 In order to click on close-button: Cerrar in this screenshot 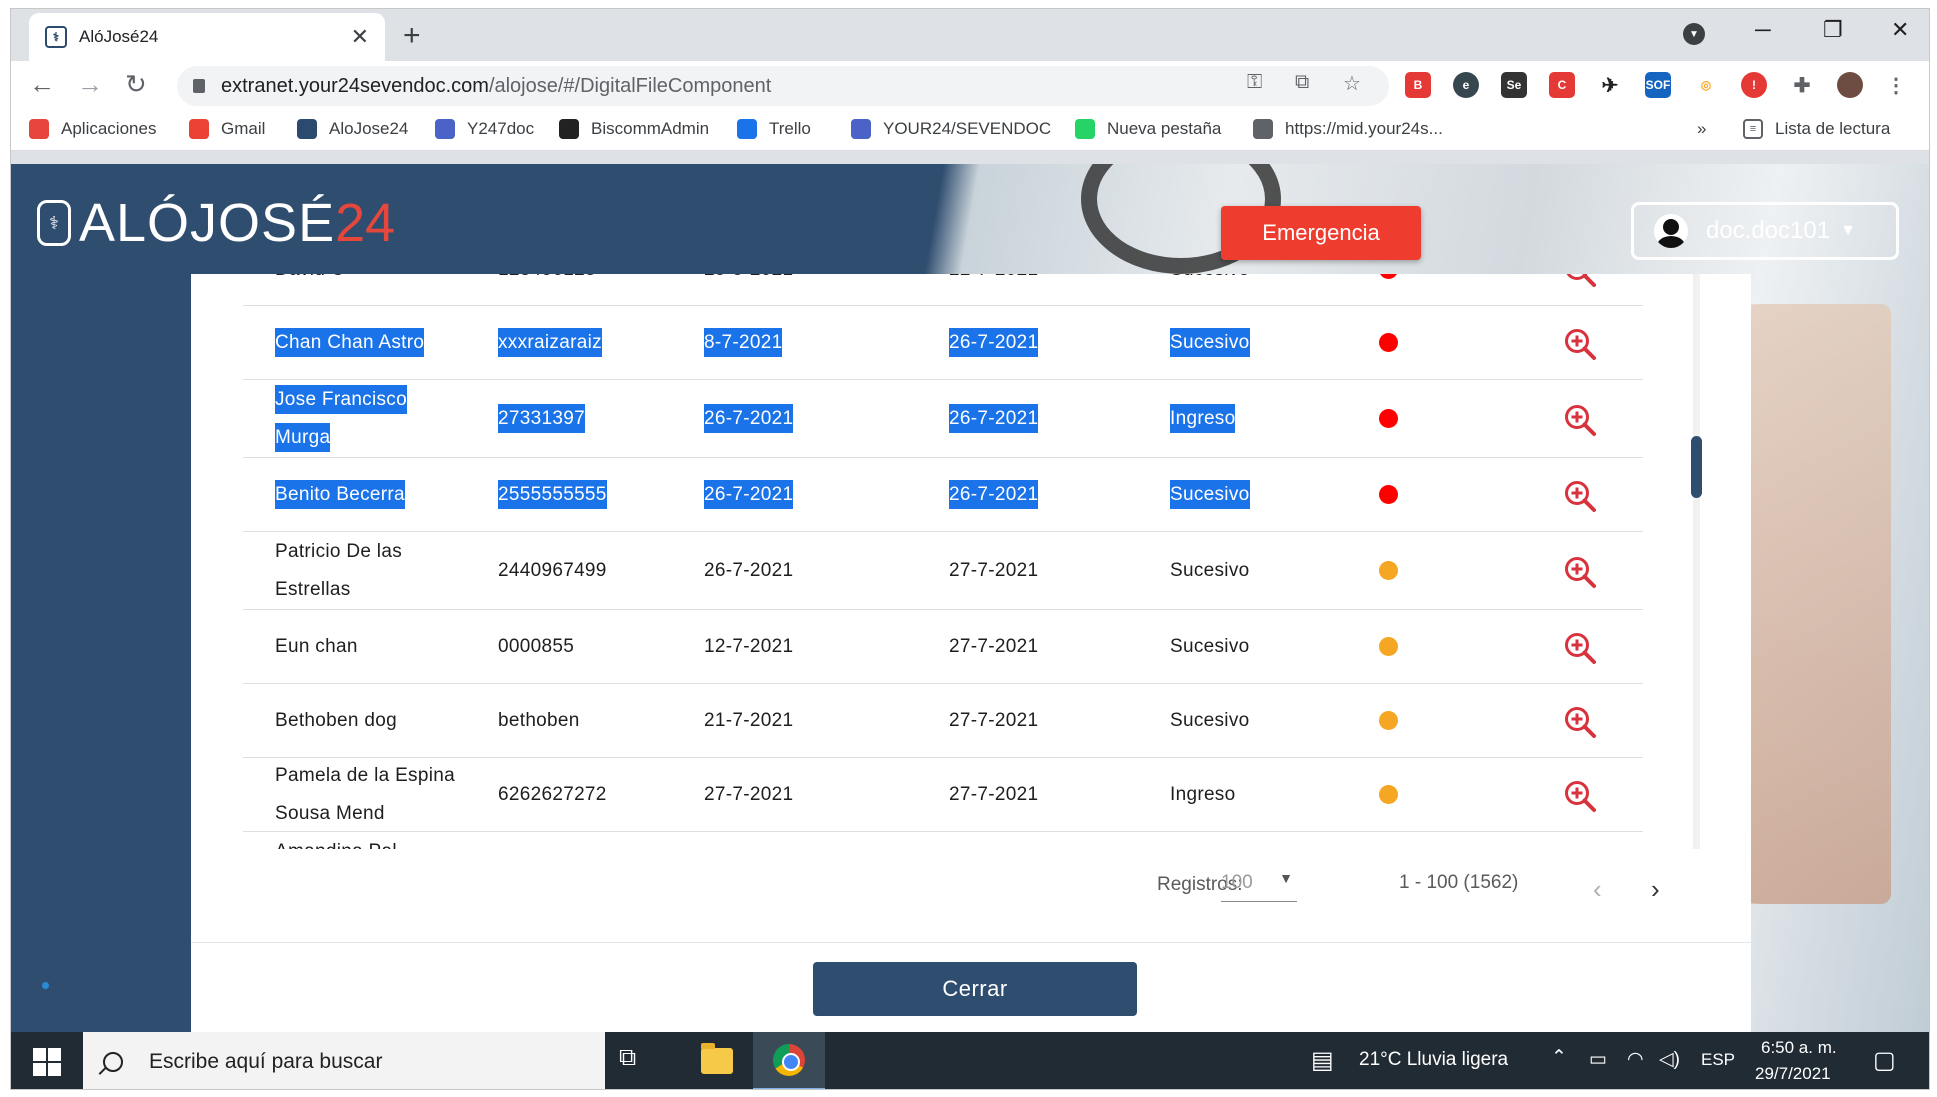, I will do `click(975, 989)`.